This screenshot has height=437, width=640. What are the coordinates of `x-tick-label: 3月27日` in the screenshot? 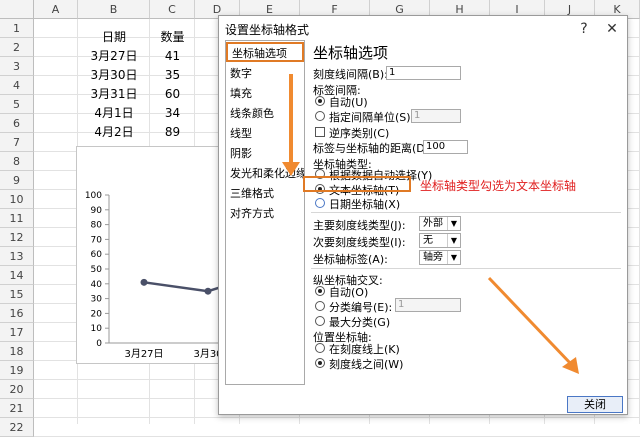 It's located at (143, 354).